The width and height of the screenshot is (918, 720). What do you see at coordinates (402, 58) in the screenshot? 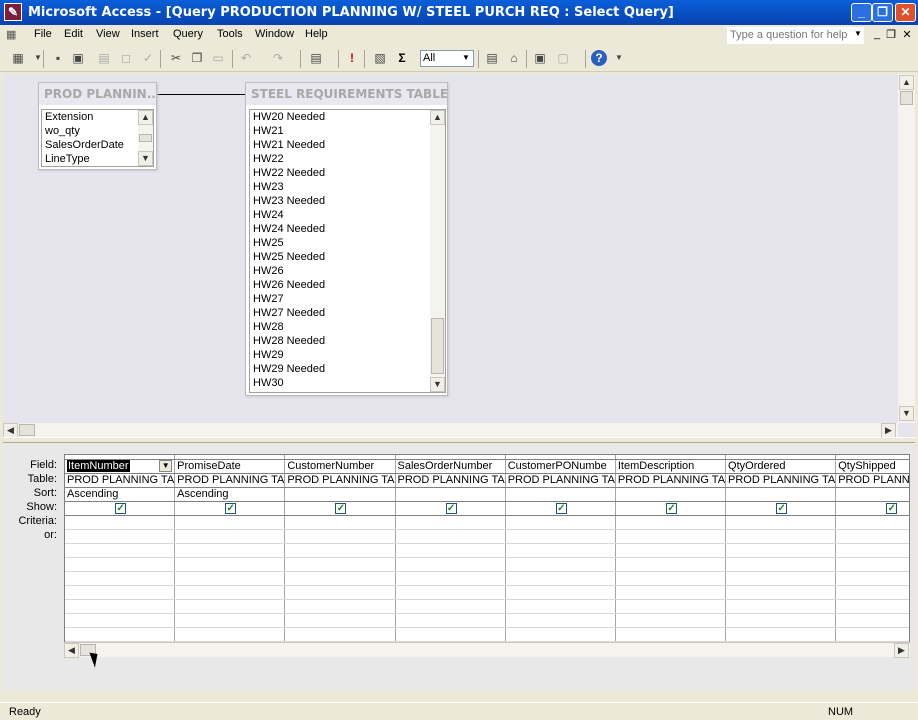
I see `totals-sigma-icon: Σ` at bounding box center [402, 58].